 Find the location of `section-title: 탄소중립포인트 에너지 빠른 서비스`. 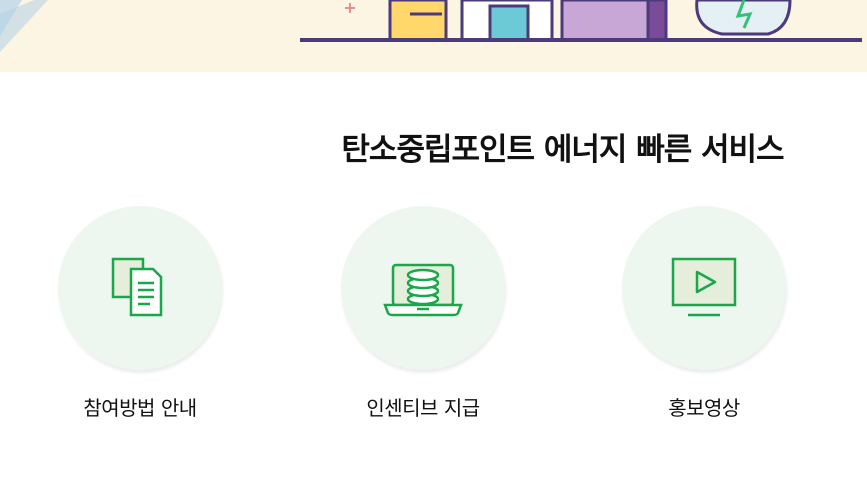

section-title: 탄소중립포인트 에너지 빠른 서비스 is located at coordinates (562, 150).